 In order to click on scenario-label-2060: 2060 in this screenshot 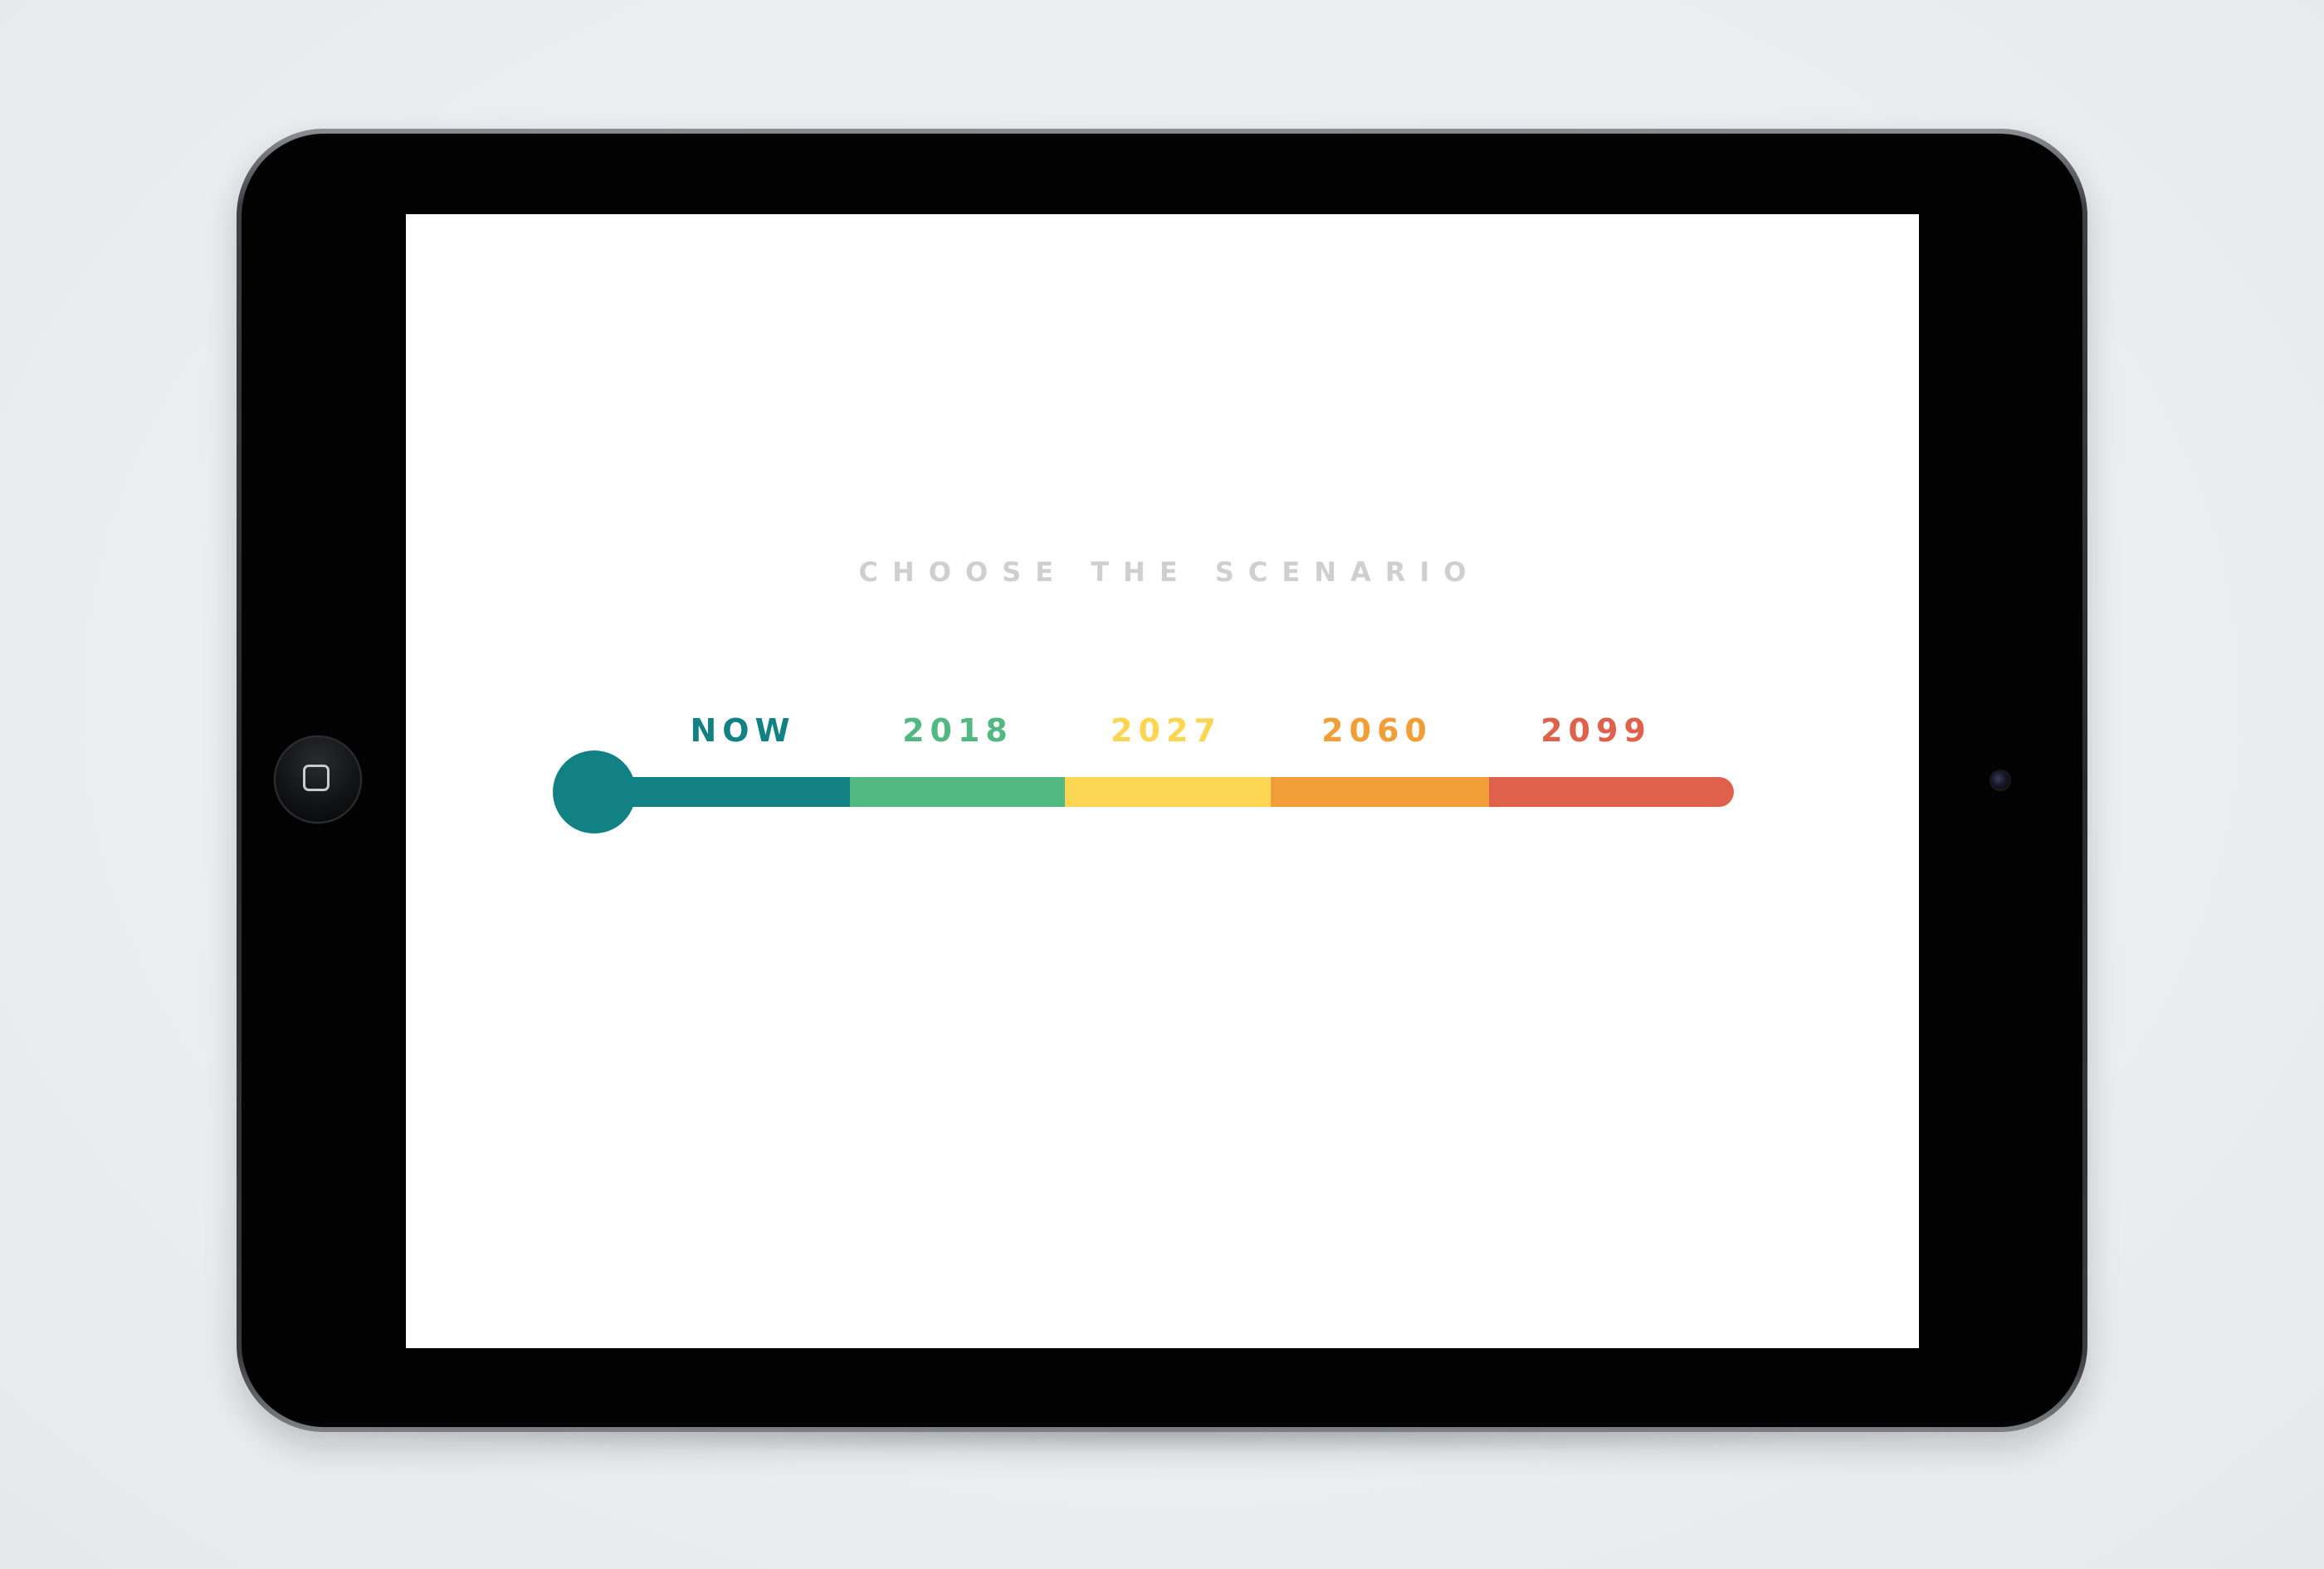, I will do `click(1377, 730)`.